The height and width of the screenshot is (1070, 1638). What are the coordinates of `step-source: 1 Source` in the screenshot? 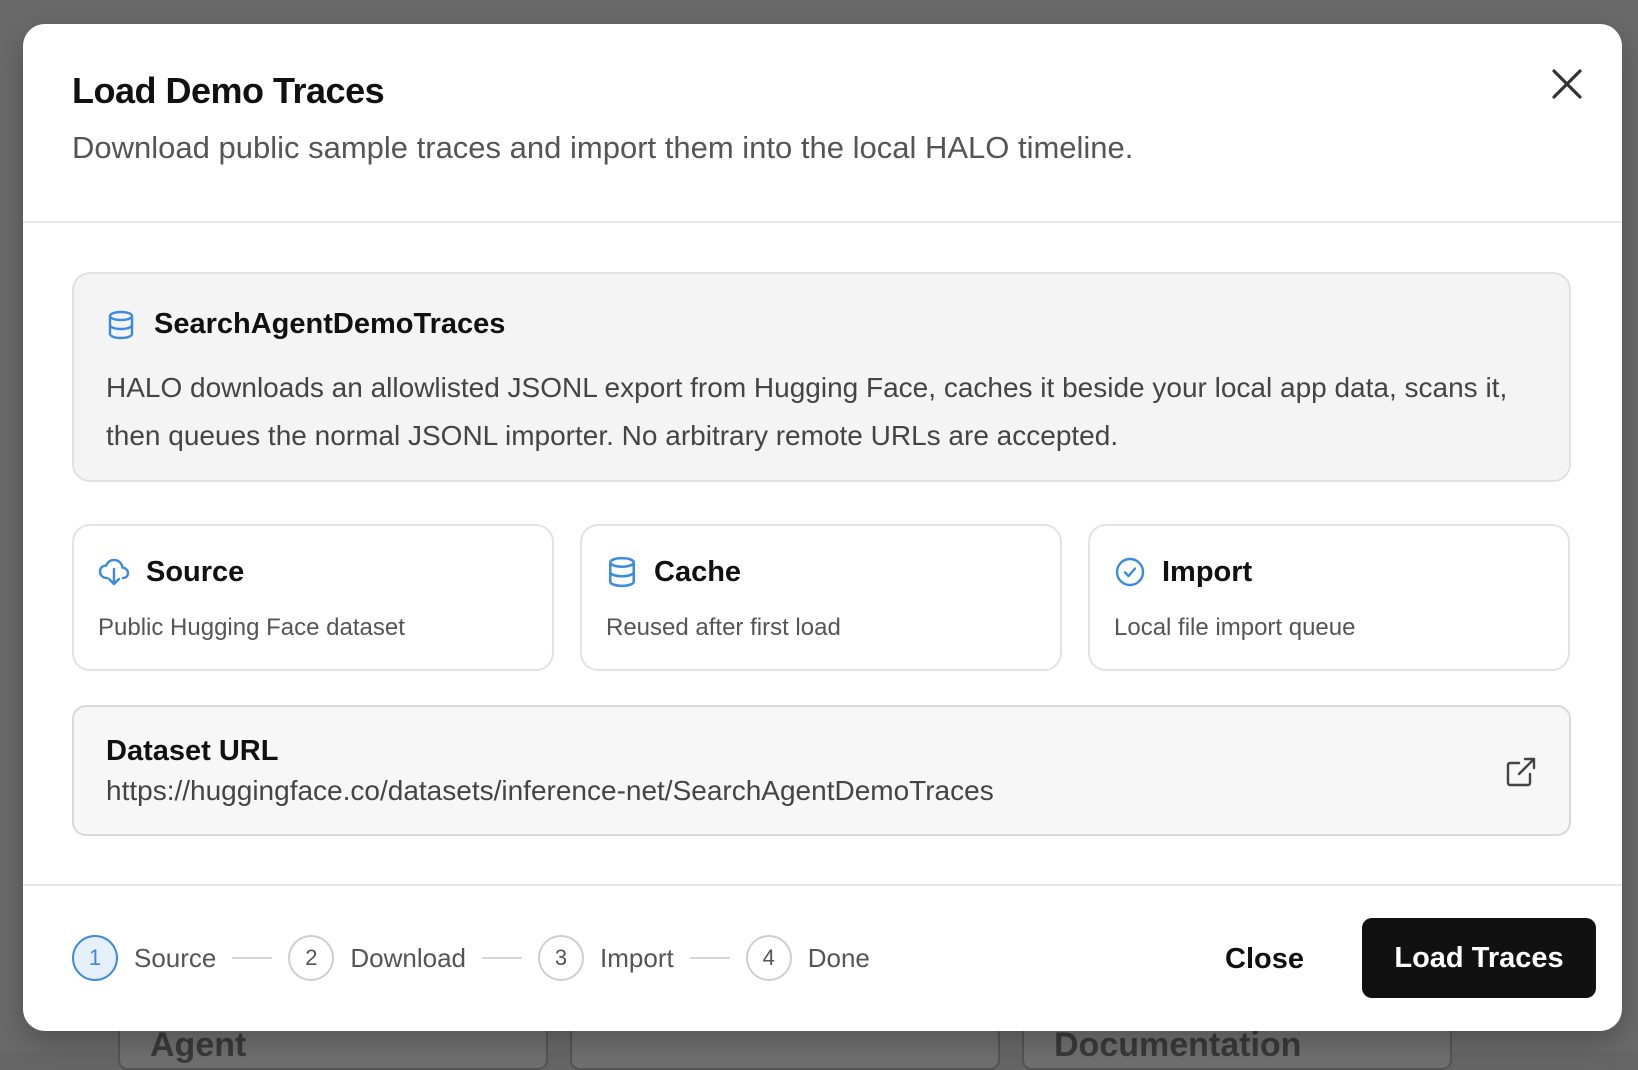 It's located at (144, 958).